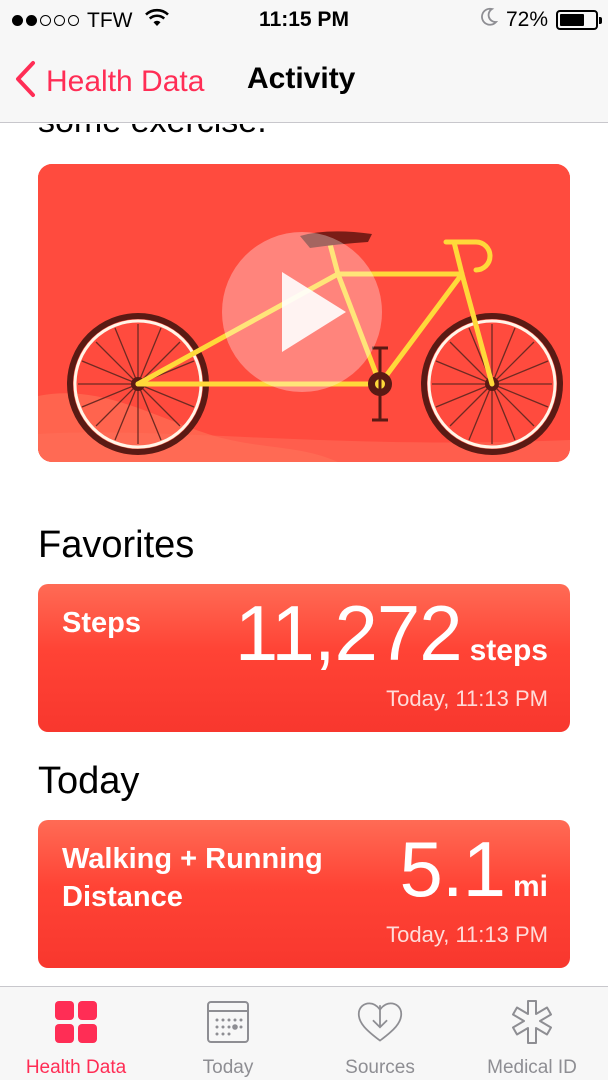  What do you see at coordinates (192, 859) in the screenshot?
I see `distance-label-line1: Walking + Running` at bounding box center [192, 859].